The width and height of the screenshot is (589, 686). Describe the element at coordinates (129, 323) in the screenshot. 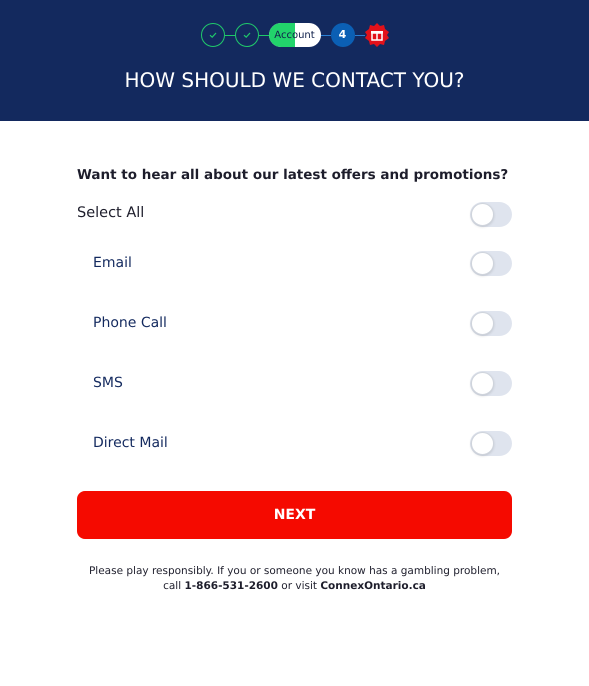

I see `toggle-label: Phone Call` at that location.